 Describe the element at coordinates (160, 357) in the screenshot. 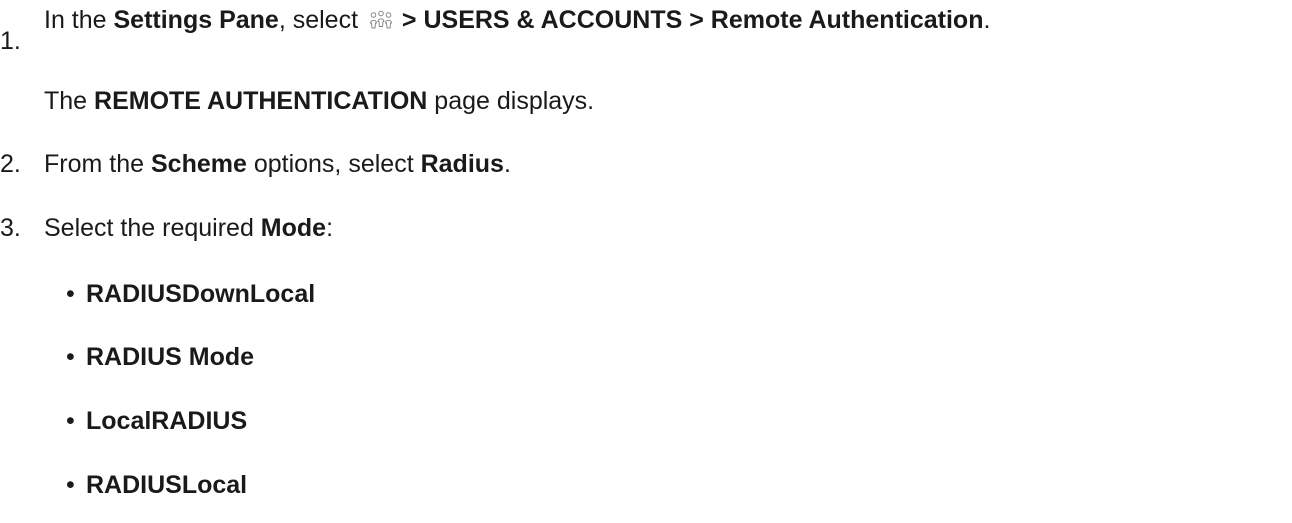

I see `list-item: • RADIUS Mode` at that location.